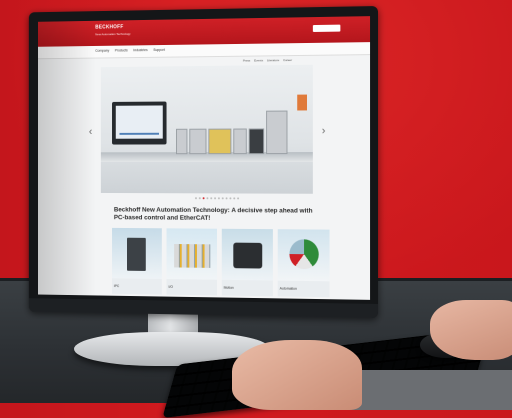  What do you see at coordinates (139, 123) in the screenshot?
I see `panel-pc-image` at bounding box center [139, 123].